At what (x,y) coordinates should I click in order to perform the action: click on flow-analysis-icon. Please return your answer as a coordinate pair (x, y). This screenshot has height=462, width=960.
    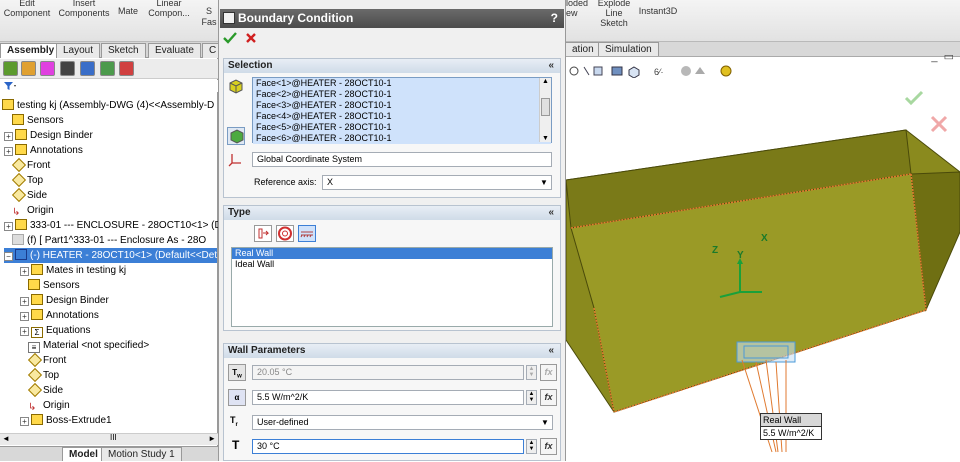
    Looking at the image, I should click on (107, 68).